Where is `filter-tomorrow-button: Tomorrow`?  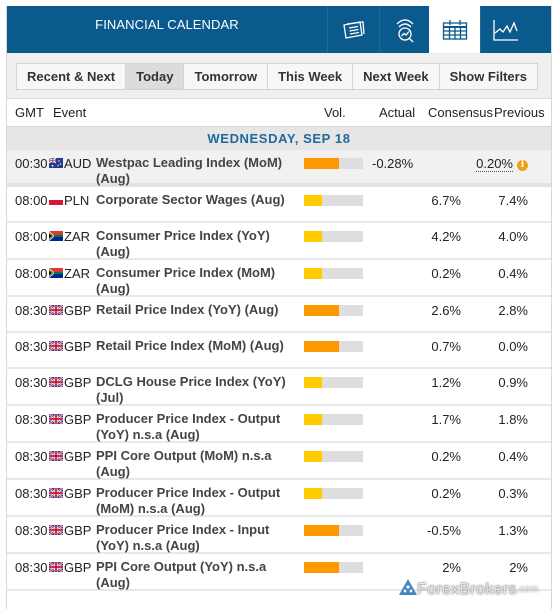 filter-tomorrow-button: Tomorrow is located at coordinates (226, 76).